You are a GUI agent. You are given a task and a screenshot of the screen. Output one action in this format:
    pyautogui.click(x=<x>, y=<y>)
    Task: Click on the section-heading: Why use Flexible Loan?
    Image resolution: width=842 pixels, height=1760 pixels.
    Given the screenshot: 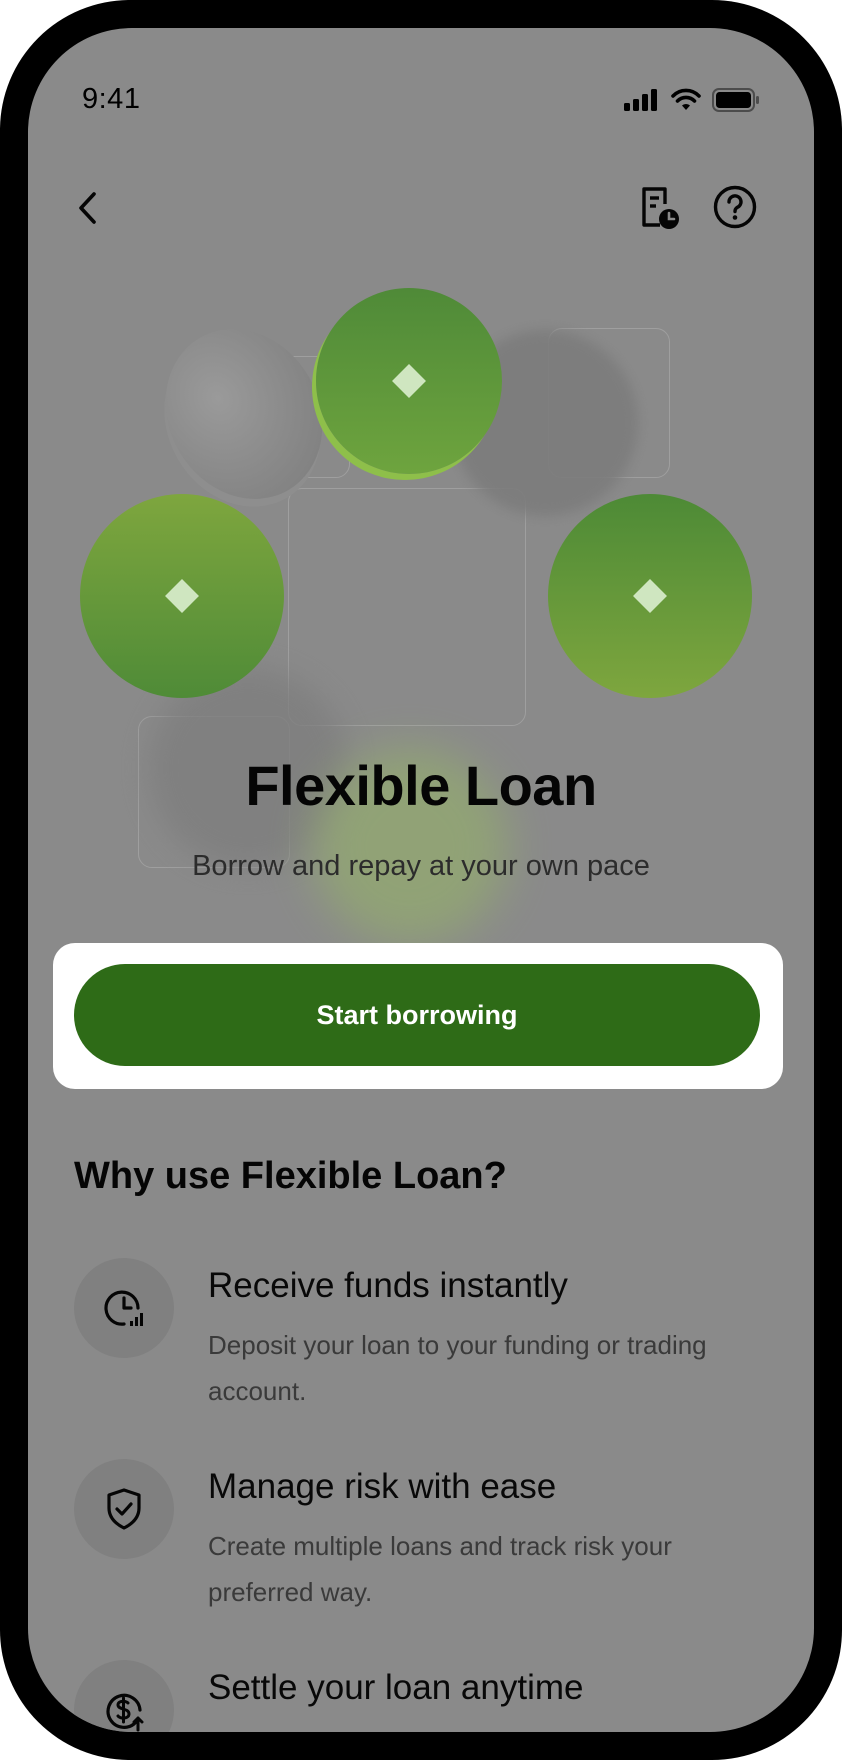 What is the action you would take?
    pyautogui.click(x=290, y=1176)
    